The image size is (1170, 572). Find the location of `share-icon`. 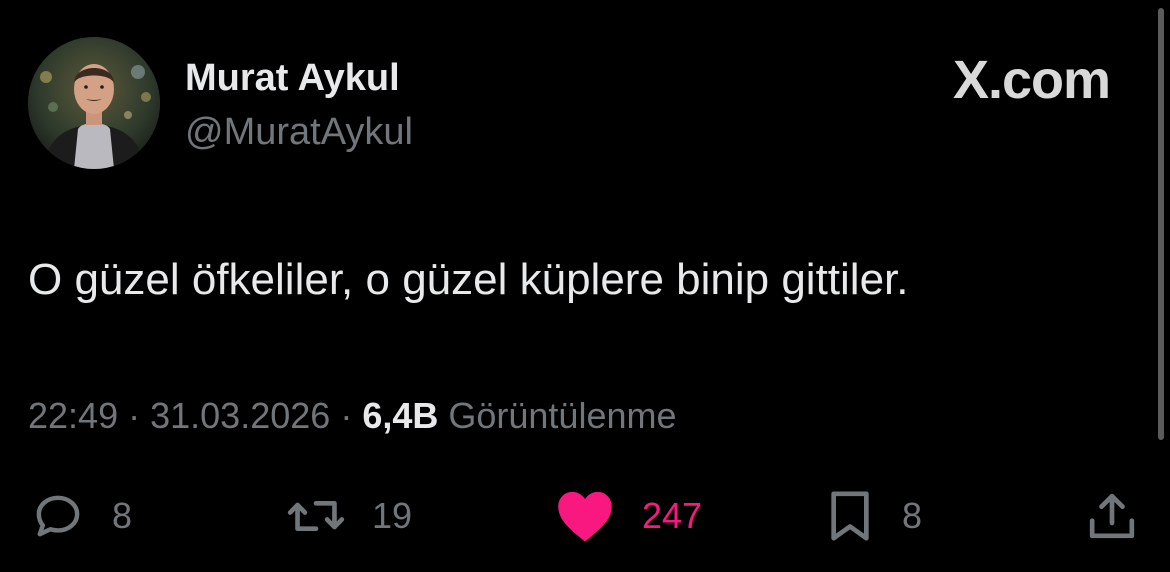

share-icon is located at coordinates (1112, 516).